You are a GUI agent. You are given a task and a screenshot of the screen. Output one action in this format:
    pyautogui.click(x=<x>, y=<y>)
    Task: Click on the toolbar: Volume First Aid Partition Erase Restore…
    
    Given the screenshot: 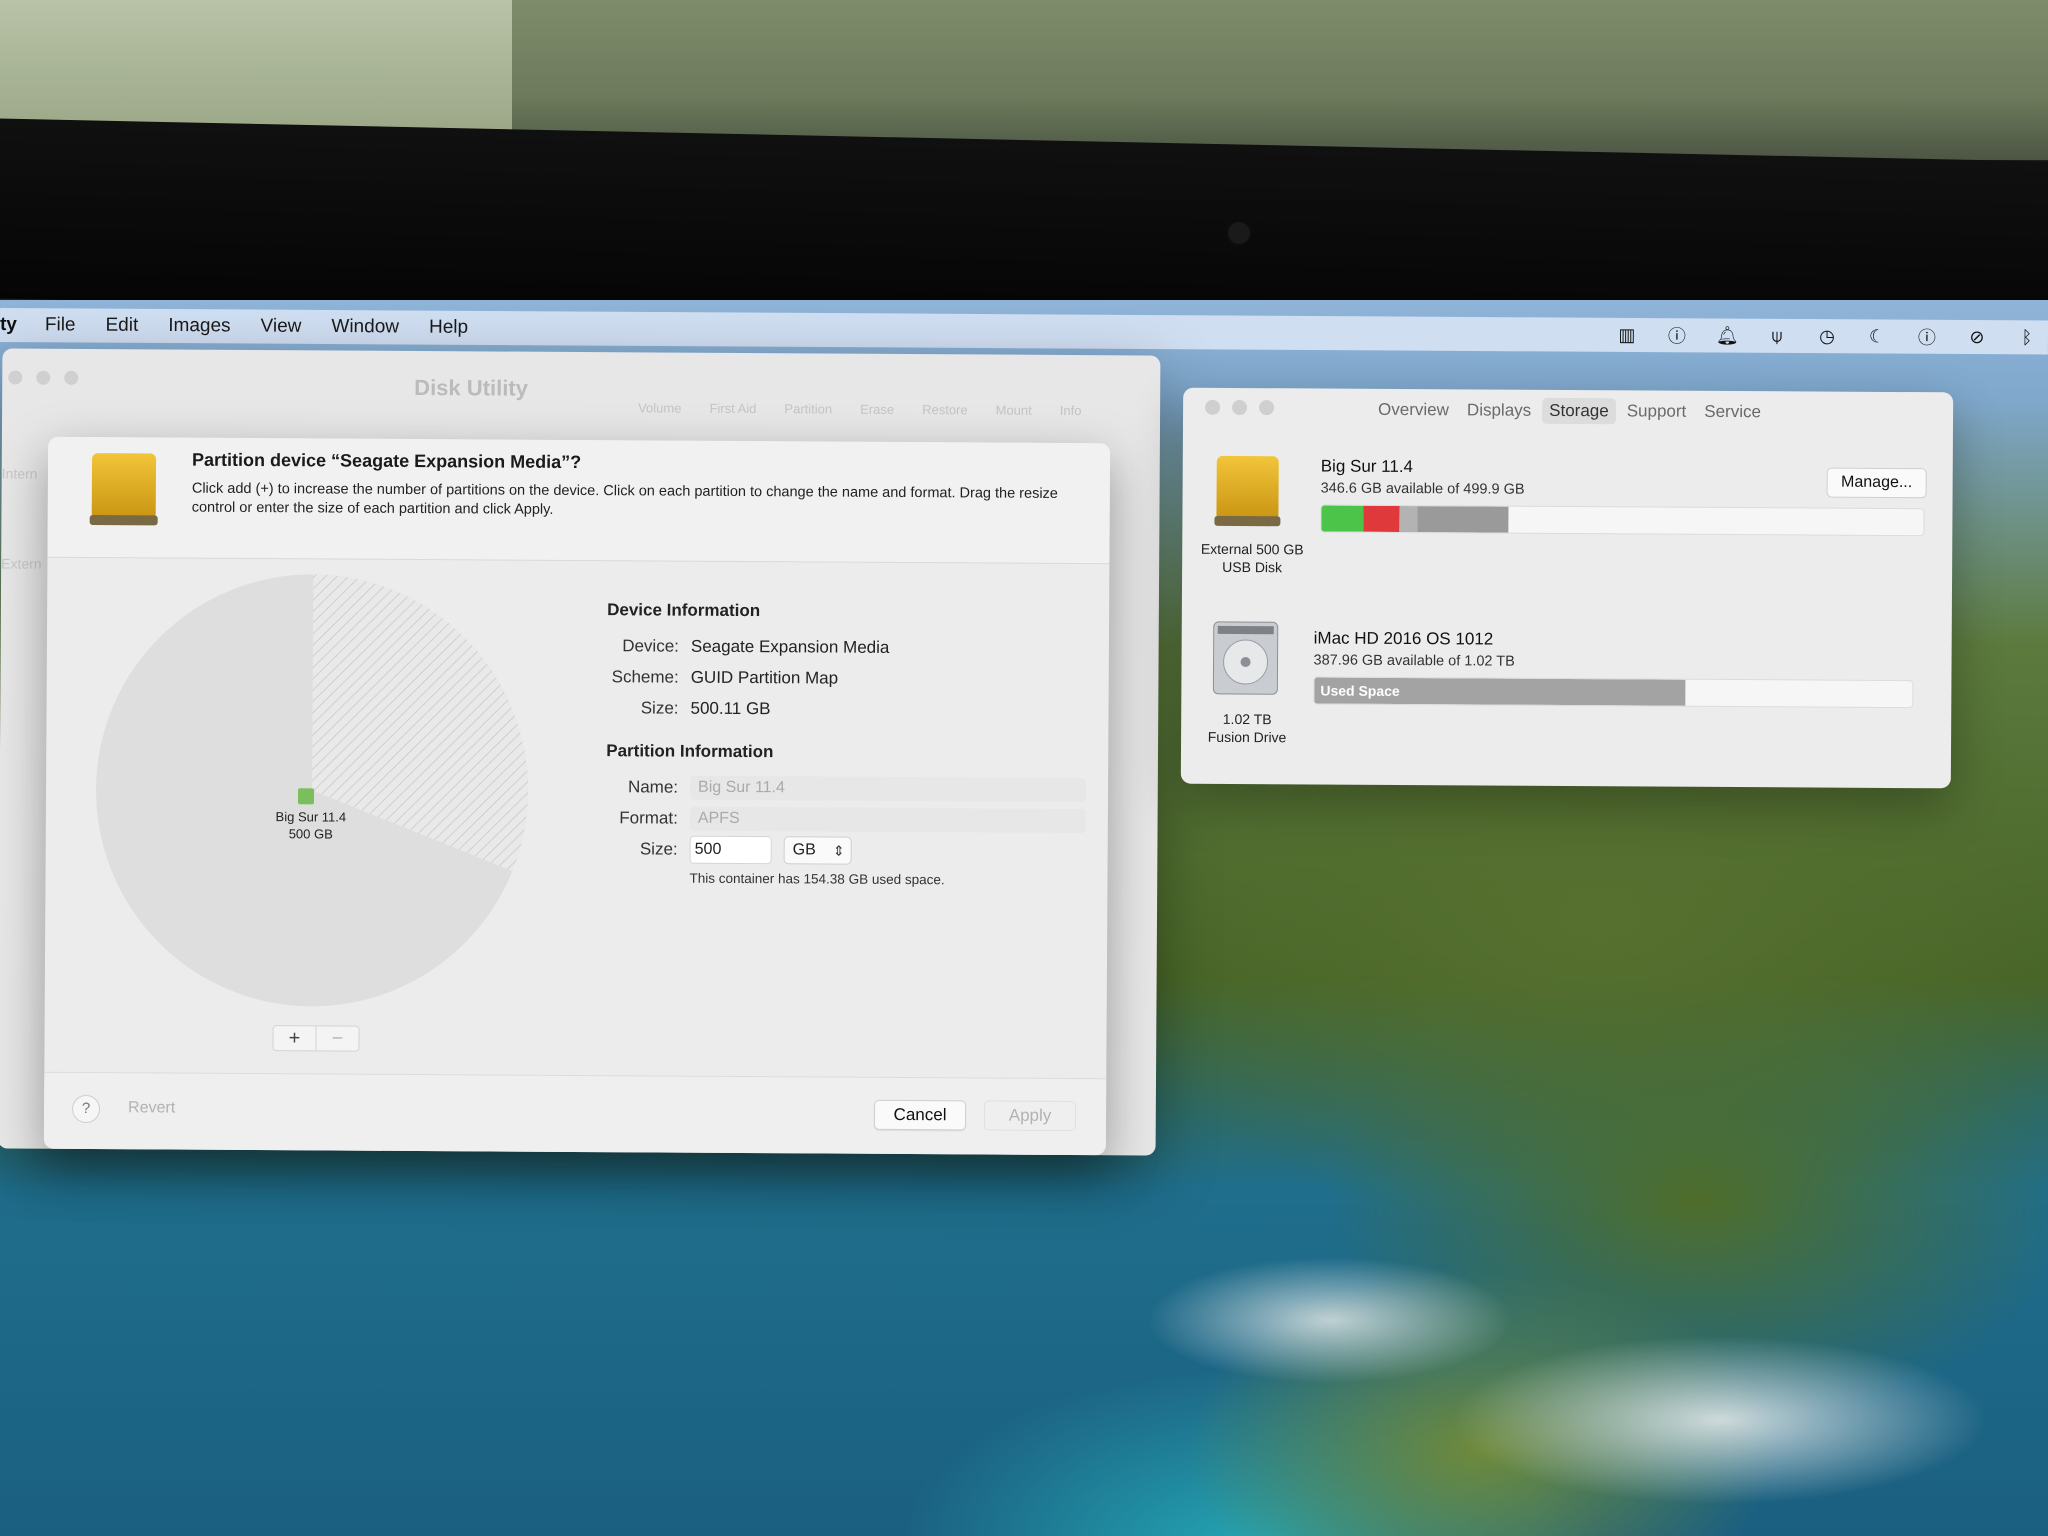 What is the action you would take?
    pyautogui.click(x=859, y=409)
    